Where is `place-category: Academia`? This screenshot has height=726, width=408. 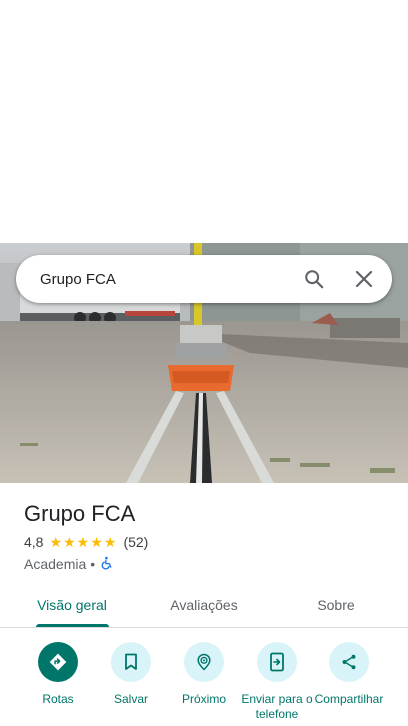 place-category: Academia is located at coordinates (55, 564).